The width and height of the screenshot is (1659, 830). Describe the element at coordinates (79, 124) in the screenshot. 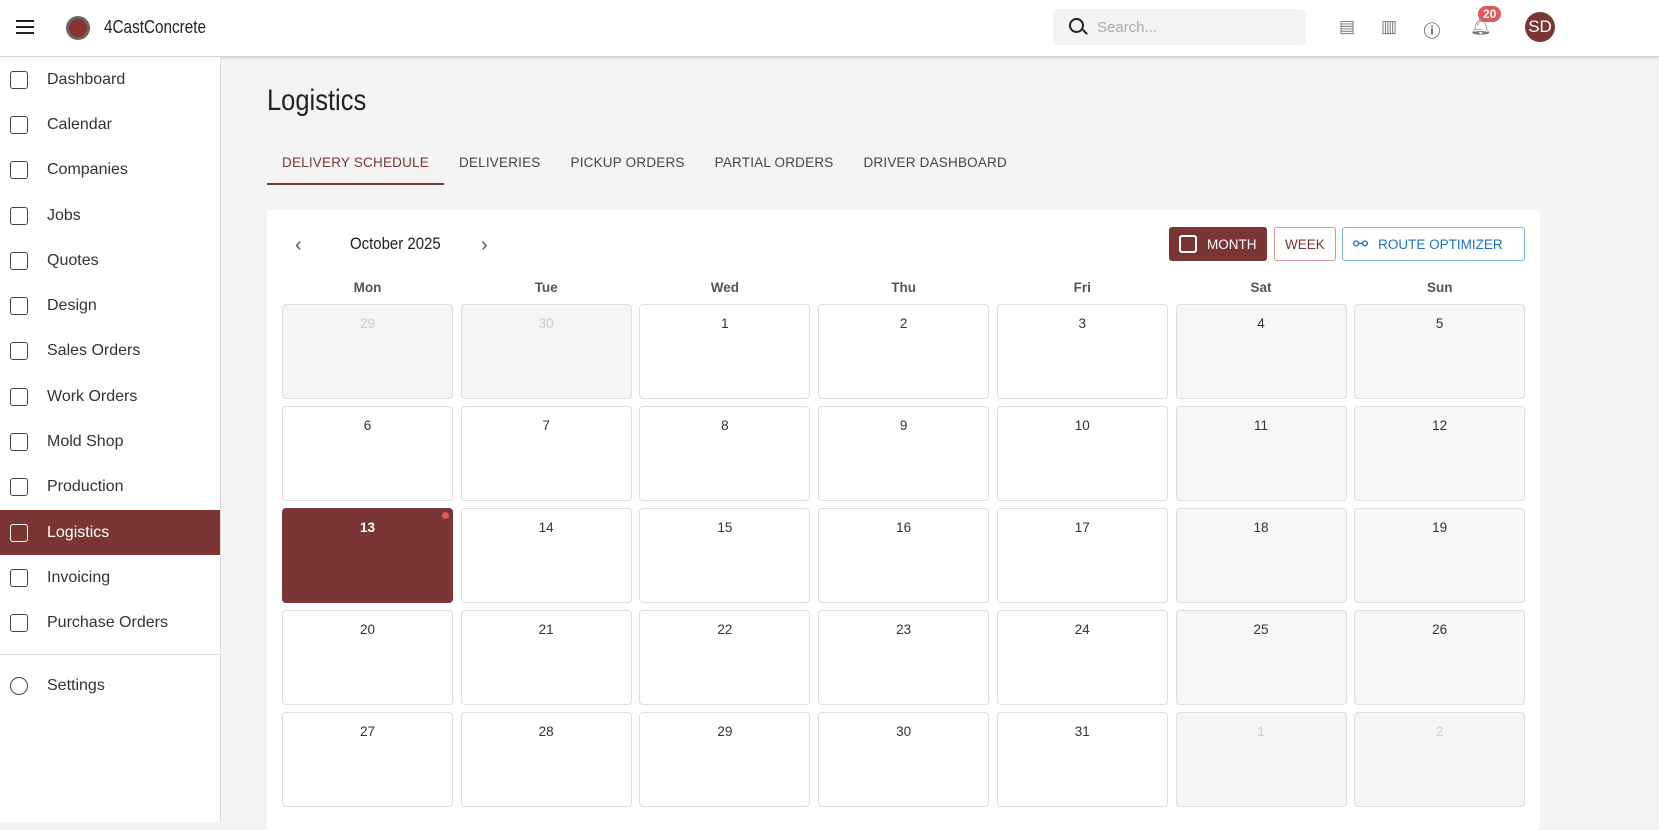

I see `sidebar-item-label: Calendar` at that location.